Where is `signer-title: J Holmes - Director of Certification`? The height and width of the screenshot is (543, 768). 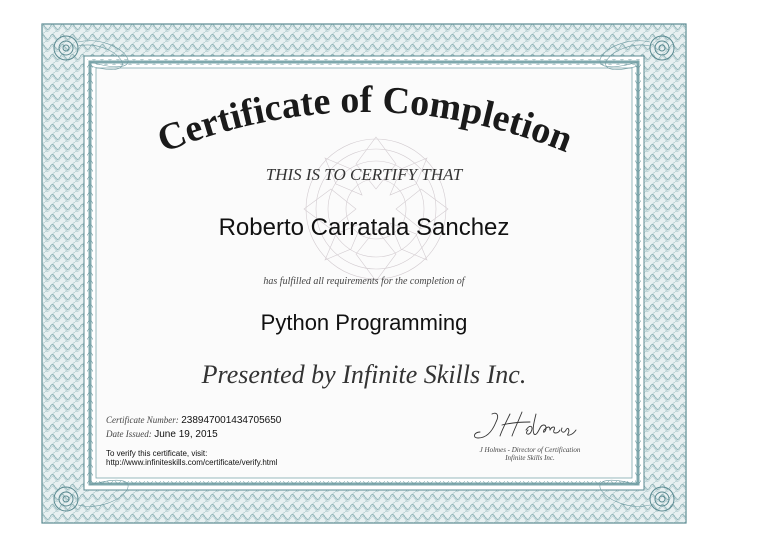 signer-title: J Holmes - Director of Certification is located at coordinates (530, 450).